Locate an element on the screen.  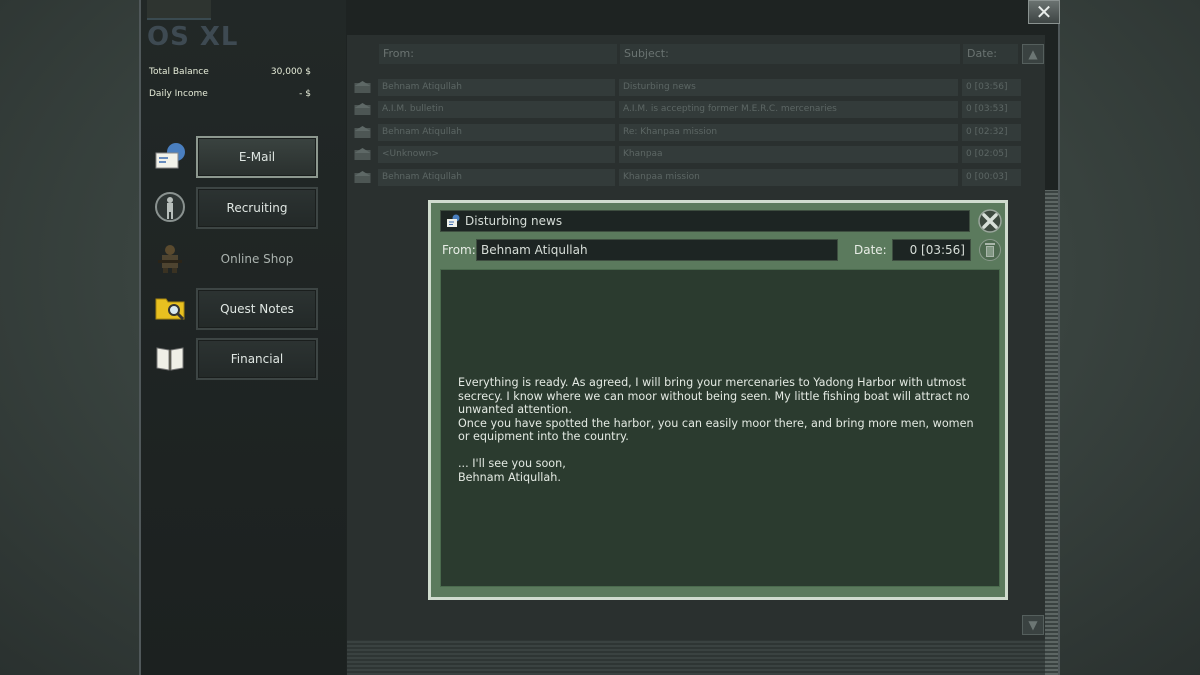
total-balance-label: Total Balance is located at coordinates (179, 72).